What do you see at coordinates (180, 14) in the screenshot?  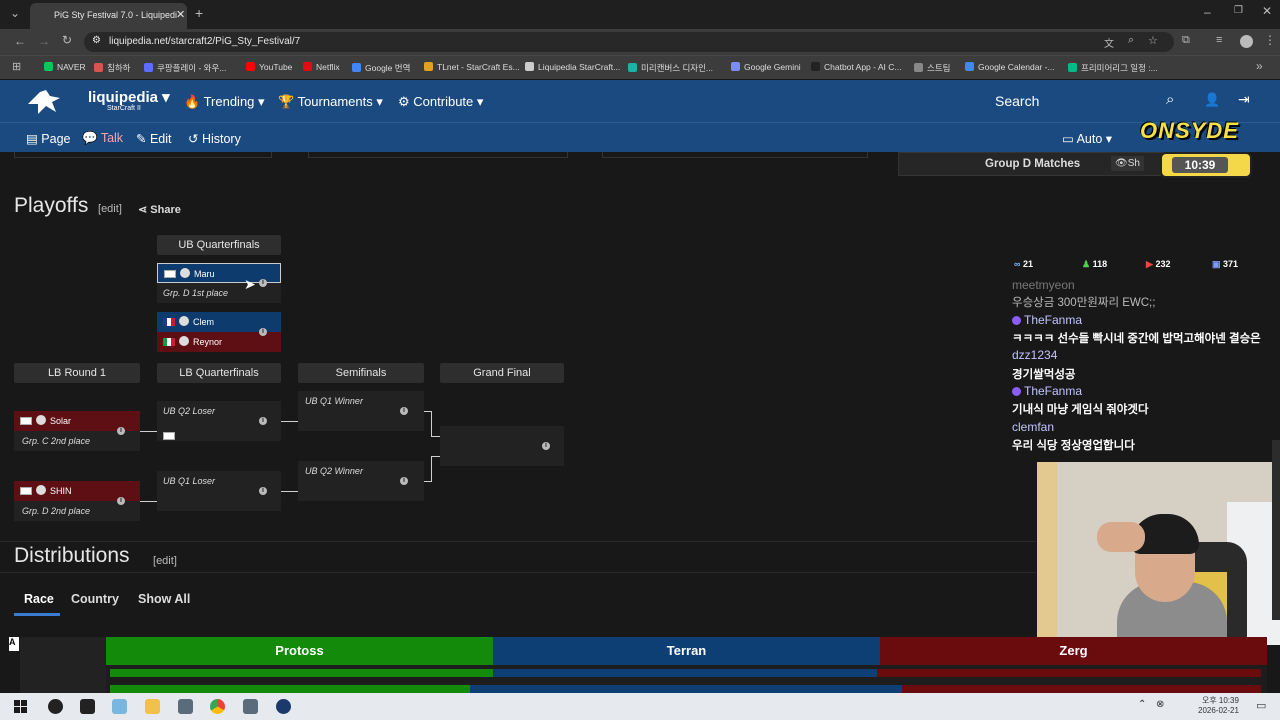 I see `close-tab-icon: ✕` at bounding box center [180, 14].